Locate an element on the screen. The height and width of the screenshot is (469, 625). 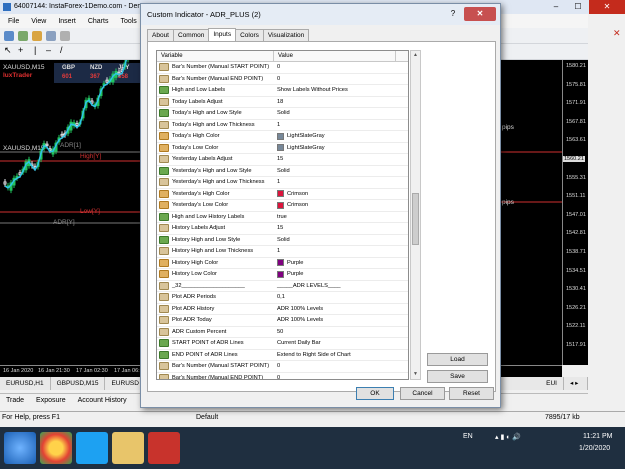
chart-close-icon: ✕ is located at coordinates (618, 34).